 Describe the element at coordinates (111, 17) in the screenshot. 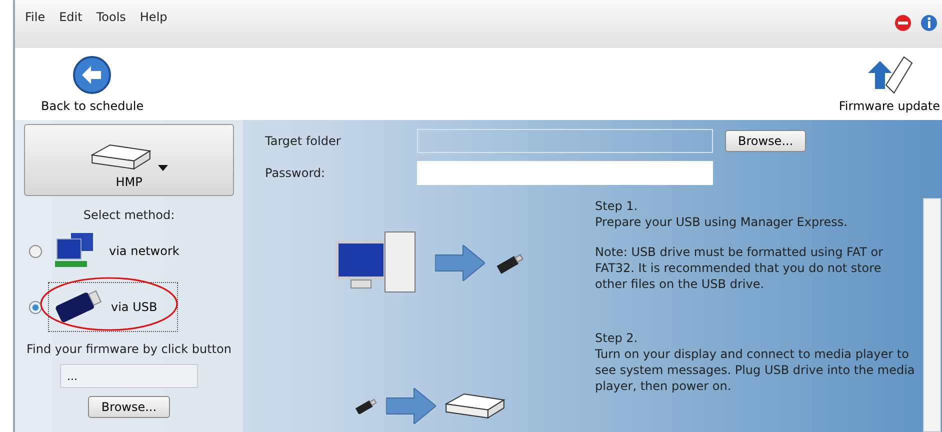

I see `menu-item: Tools` at that location.